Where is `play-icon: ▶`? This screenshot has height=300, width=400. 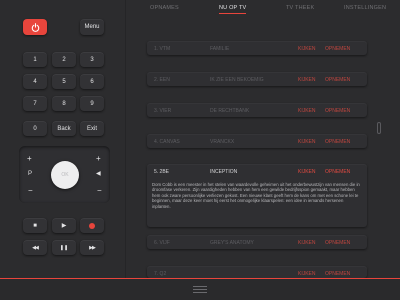 play-icon: ▶ is located at coordinates (64, 226).